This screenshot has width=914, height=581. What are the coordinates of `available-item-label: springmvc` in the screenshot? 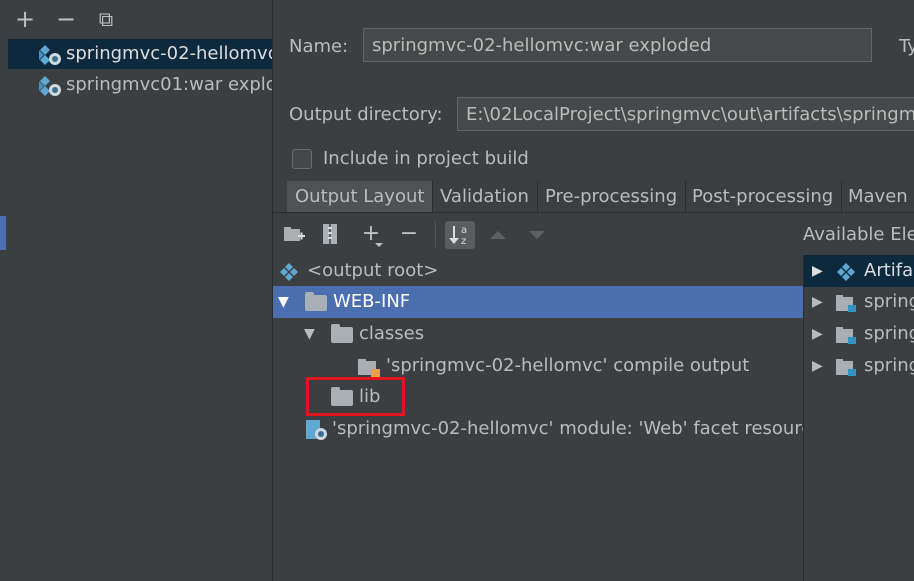 It's located at (889, 365).